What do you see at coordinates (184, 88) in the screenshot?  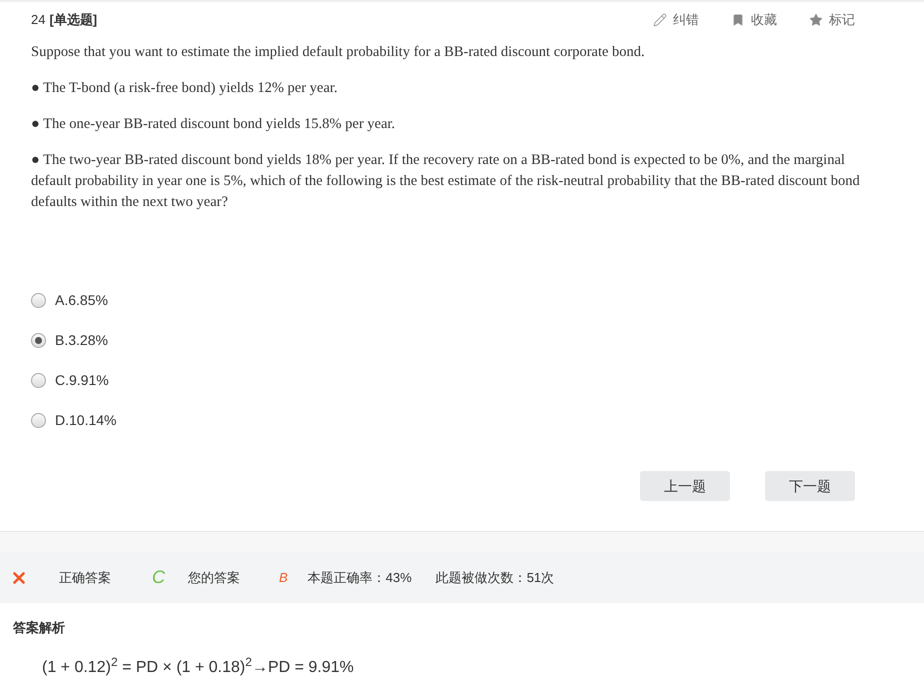 I see `question-paragraph: ● The T-bond (a risk-free bond) yields 12% per year.` at bounding box center [184, 88].